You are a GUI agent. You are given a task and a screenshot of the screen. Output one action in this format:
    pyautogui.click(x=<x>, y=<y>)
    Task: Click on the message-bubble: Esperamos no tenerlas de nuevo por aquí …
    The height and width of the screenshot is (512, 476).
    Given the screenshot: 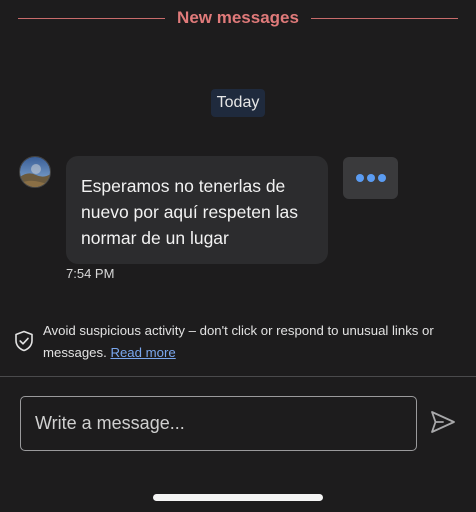 What is the action you would take?
    pyautogui.click(x=197, y=210)
    